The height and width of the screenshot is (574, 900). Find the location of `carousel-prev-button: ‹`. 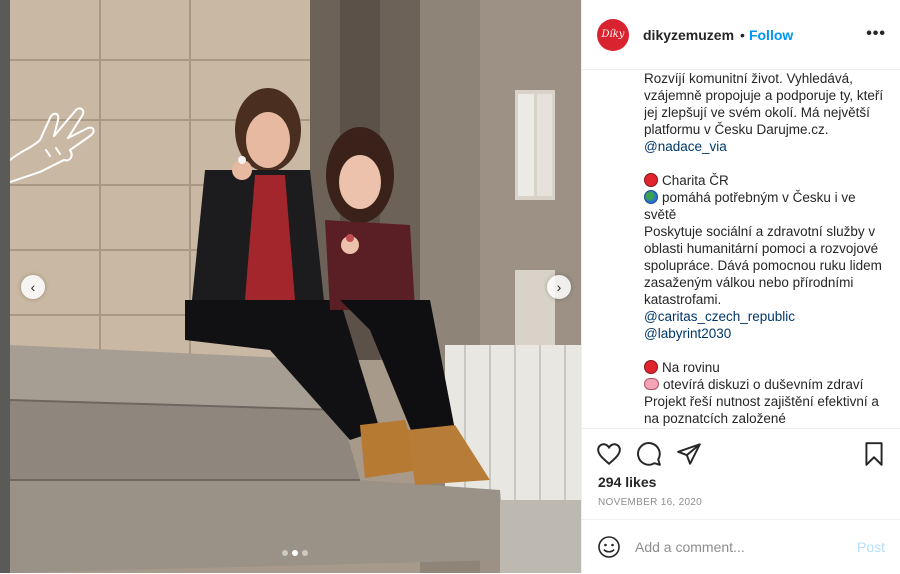

carousel-prev-button: ‹ is located at coordinates (33, 287).